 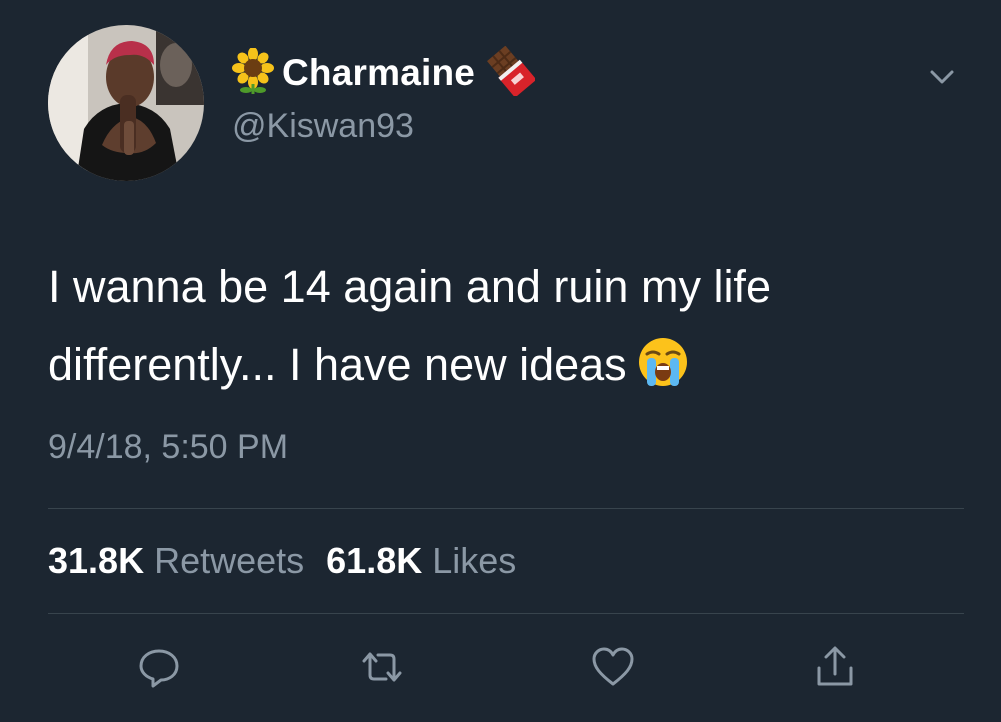 I want to click on sunflower-icon, so click(x=253, y=72).